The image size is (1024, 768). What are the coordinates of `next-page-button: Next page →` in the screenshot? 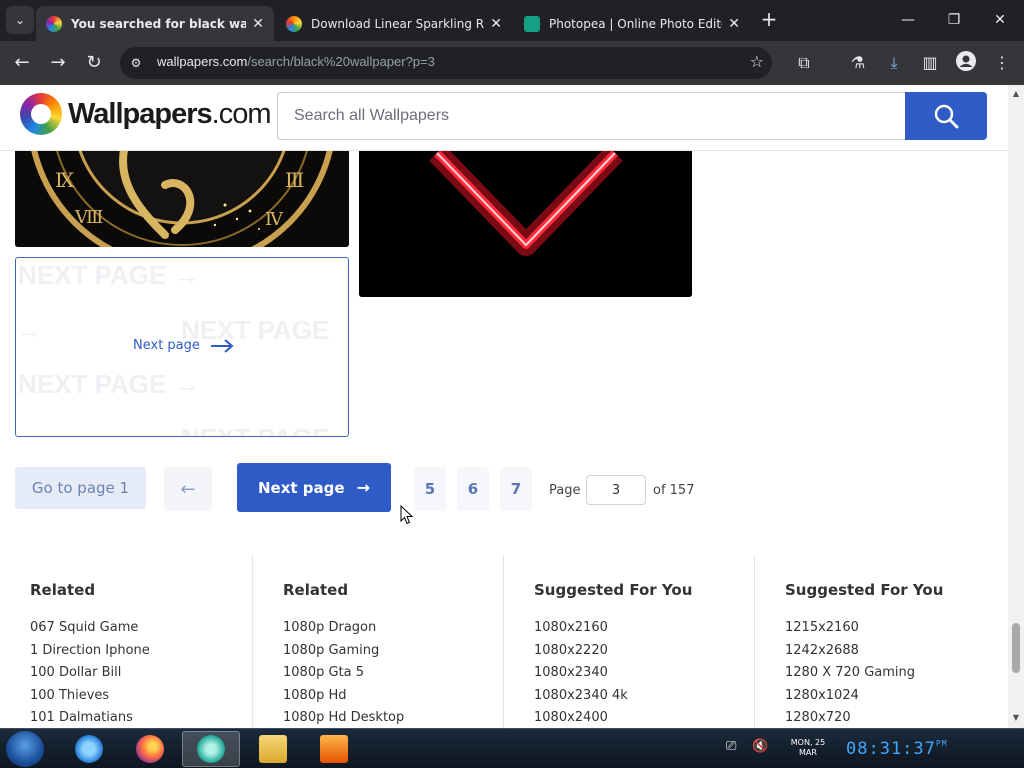 It's located at (314, 487).